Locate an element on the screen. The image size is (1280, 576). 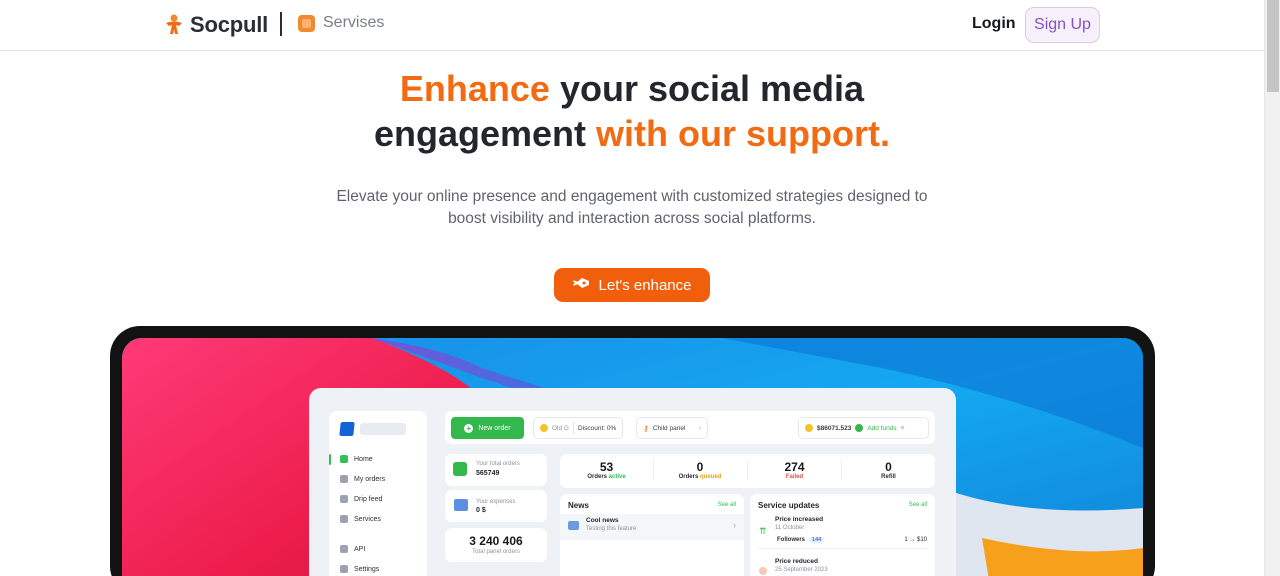
nav-label: Drip feed is located at coordinates (368, 499).